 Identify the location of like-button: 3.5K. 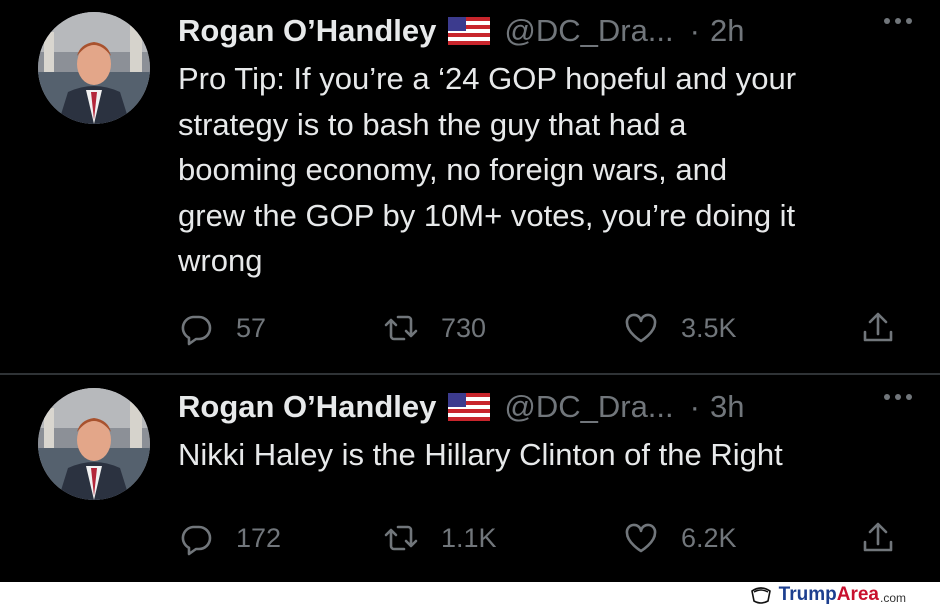
(680, 328).